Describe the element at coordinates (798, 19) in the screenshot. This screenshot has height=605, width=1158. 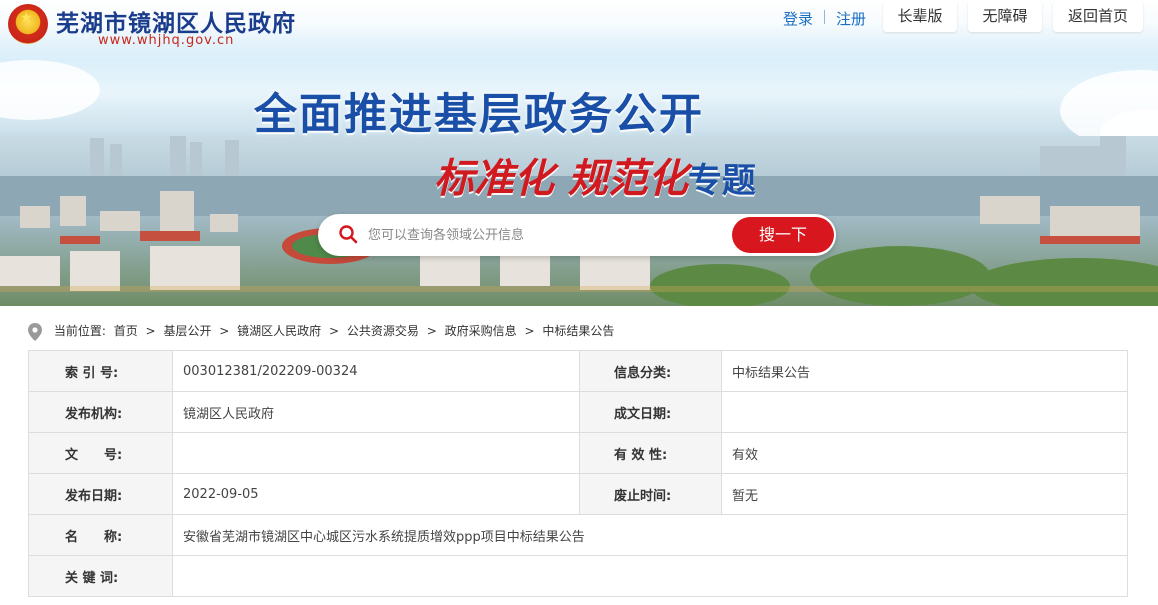
I see `login-link: 登录` at that location.